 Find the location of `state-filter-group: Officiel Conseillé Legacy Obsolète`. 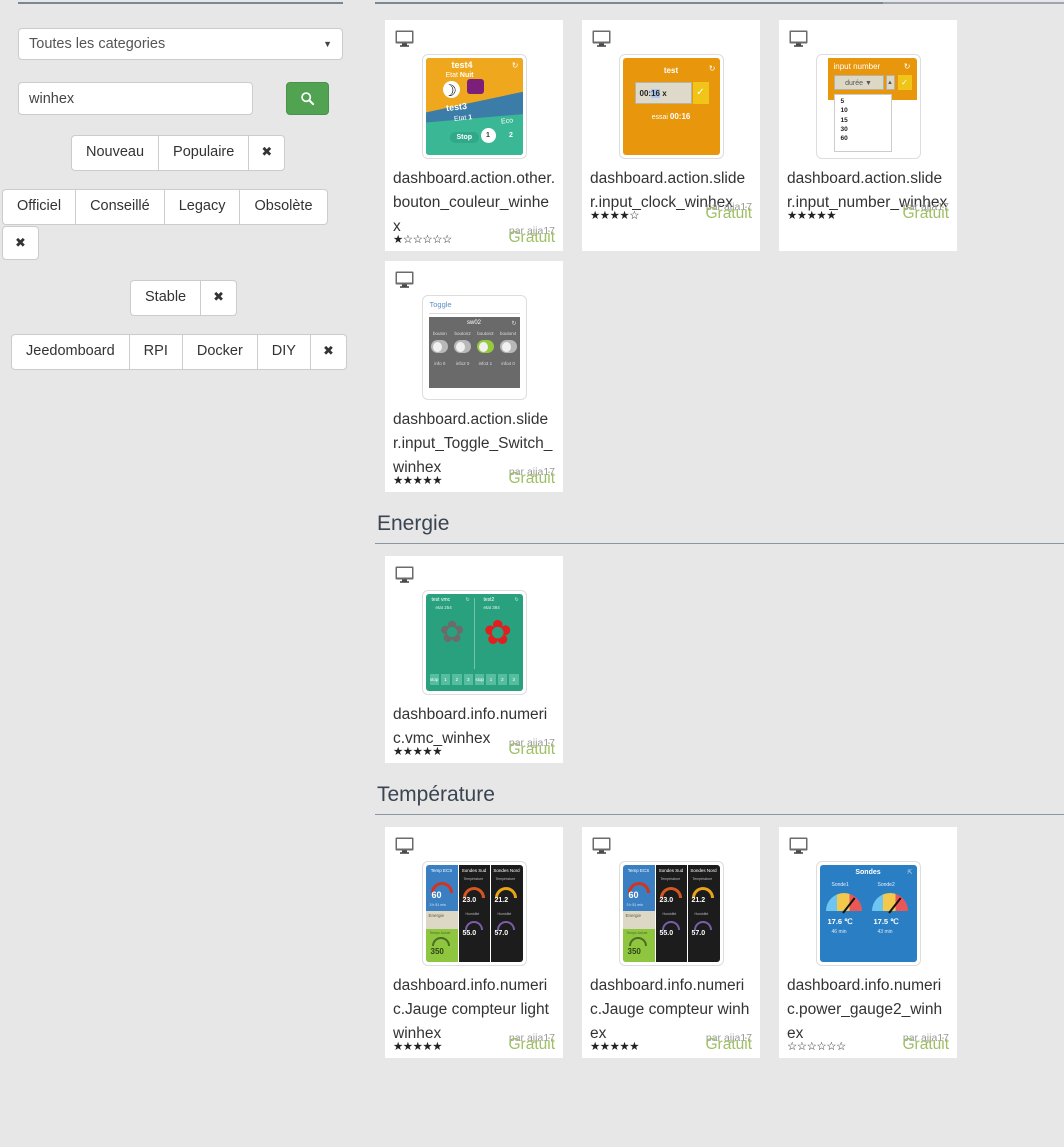

state-filter-group: Officiel Conseillé Legacy Obsolète is located at coordinates (165, 207).